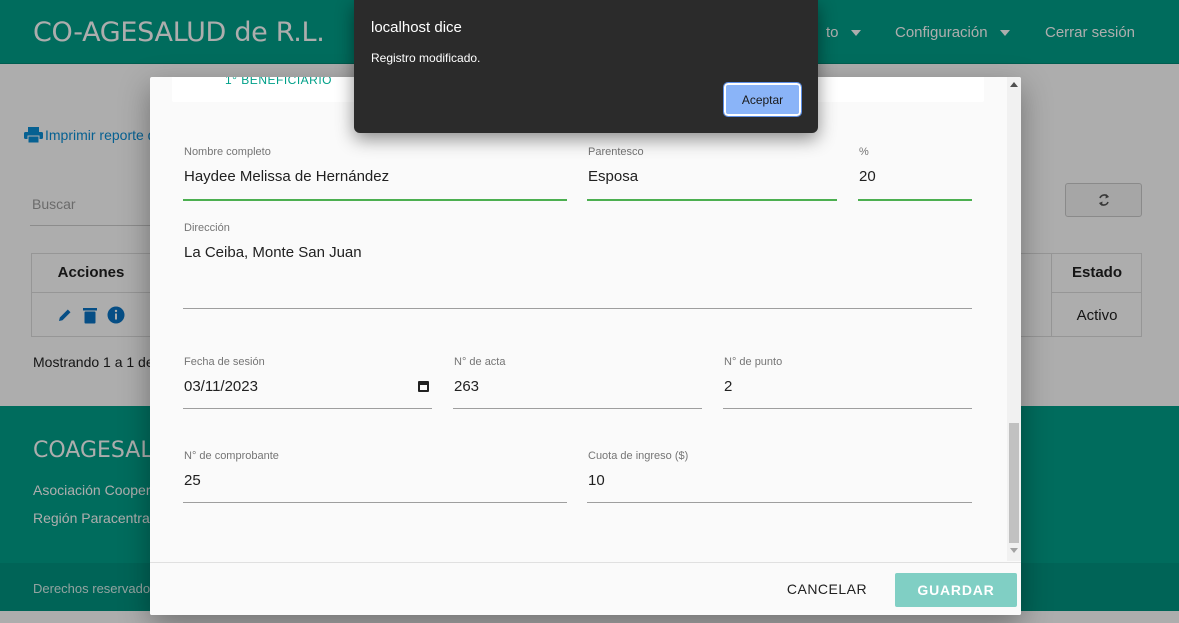 Image resolution: width=1179 pixels, height=623 pixels. I want to click on calendar-icon, so click(423, 386).